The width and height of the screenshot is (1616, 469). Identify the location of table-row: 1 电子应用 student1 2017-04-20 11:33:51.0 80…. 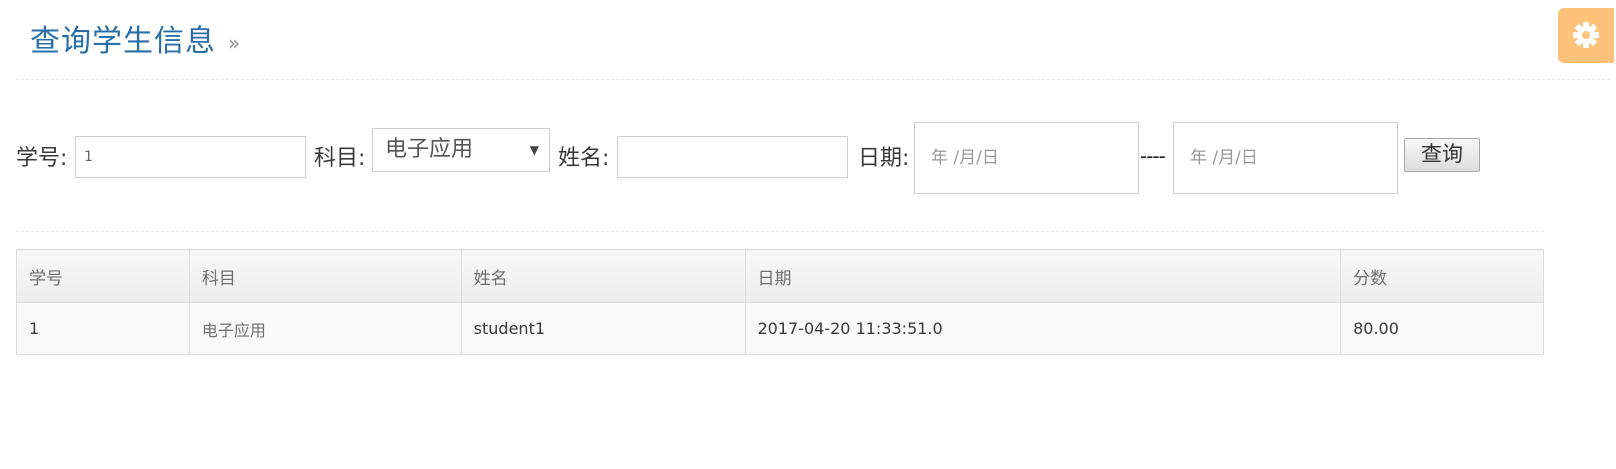
(780, 328).